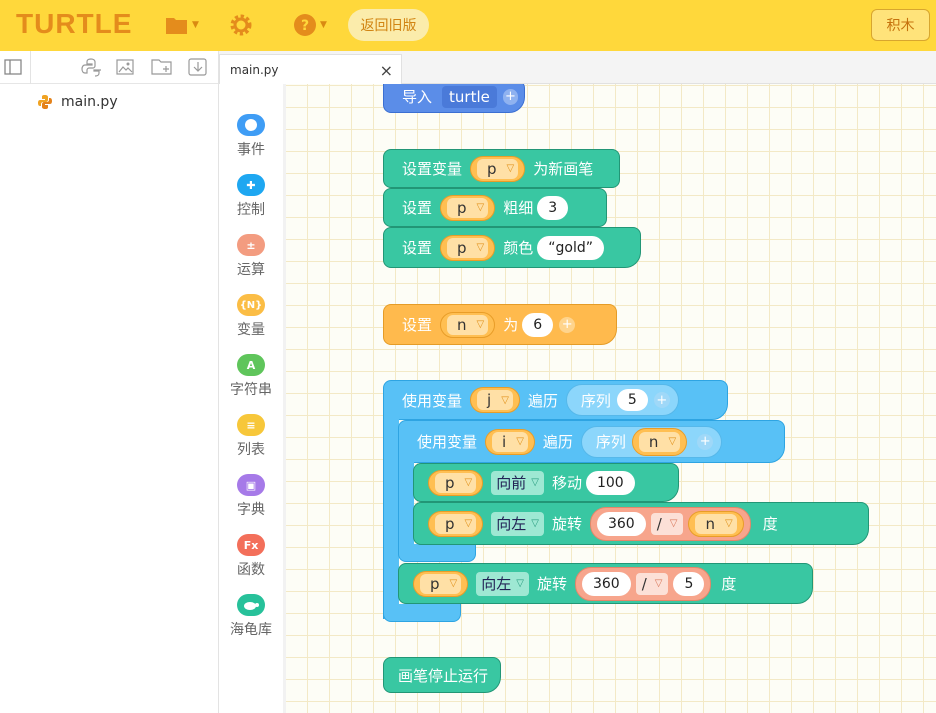 This screenshot has width=936, height=713. What do you see at coordinates (489, 400) in the screenshot?
I see `variable-name: j` at bounding box center [489, 400].